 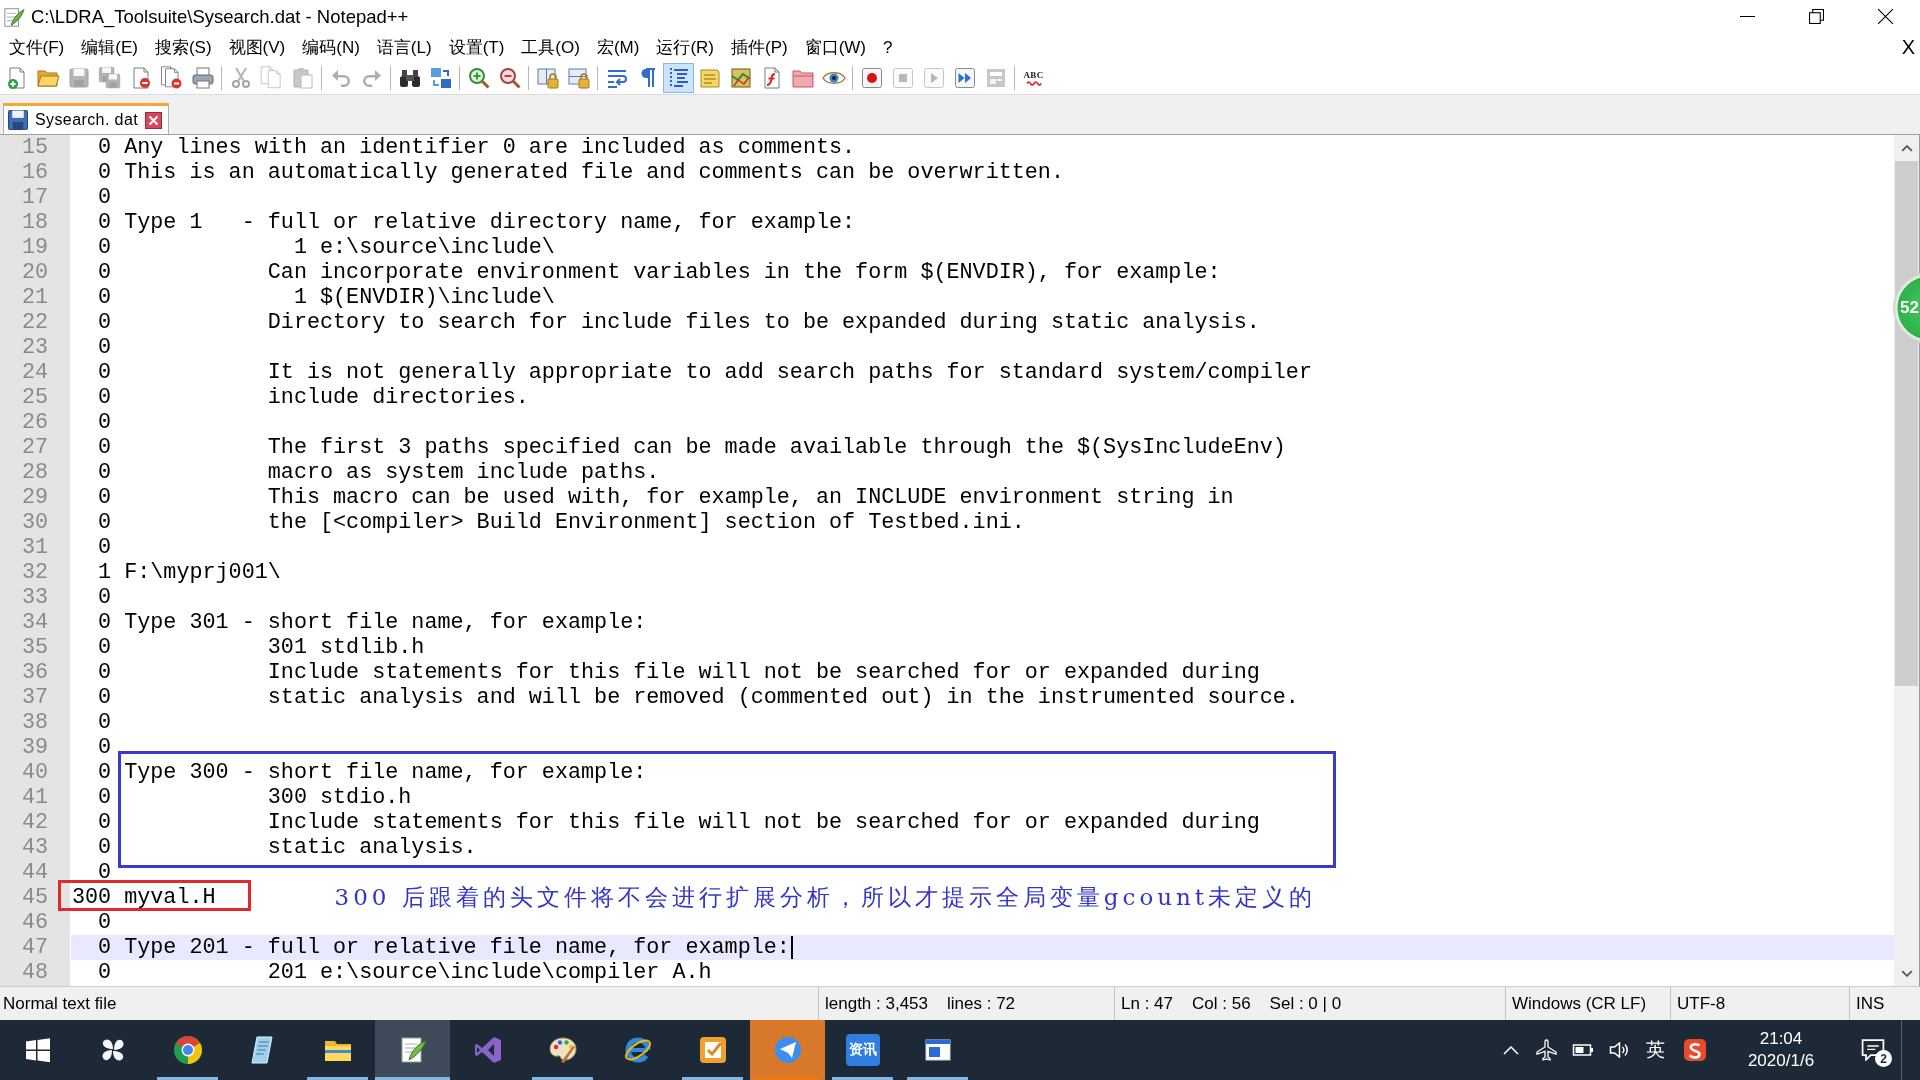 I want to click on code-text: Type 300 - short file name, for example:, so click(x=385, y=772).